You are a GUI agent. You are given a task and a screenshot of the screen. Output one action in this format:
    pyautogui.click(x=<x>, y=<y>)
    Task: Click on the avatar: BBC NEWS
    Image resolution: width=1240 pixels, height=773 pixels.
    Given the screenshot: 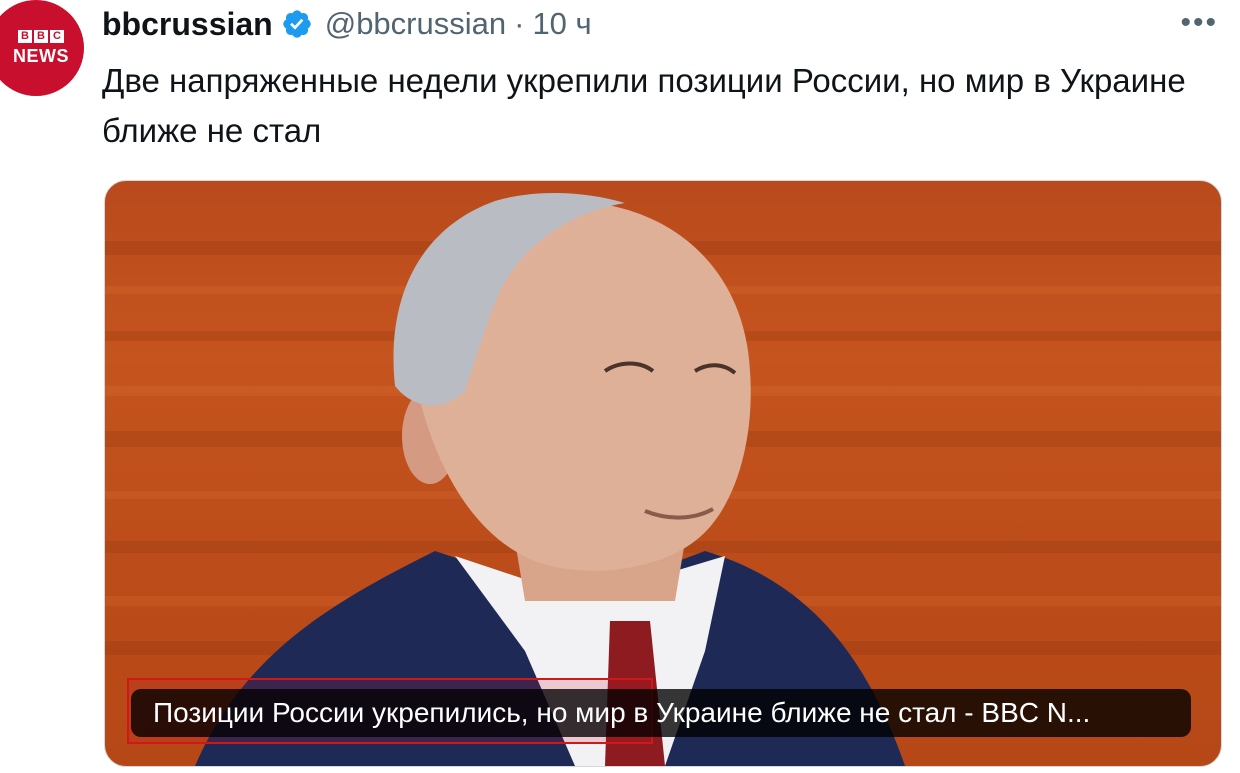 What is the action you would take?
    pyautogui.click(x=42, y=48)
    